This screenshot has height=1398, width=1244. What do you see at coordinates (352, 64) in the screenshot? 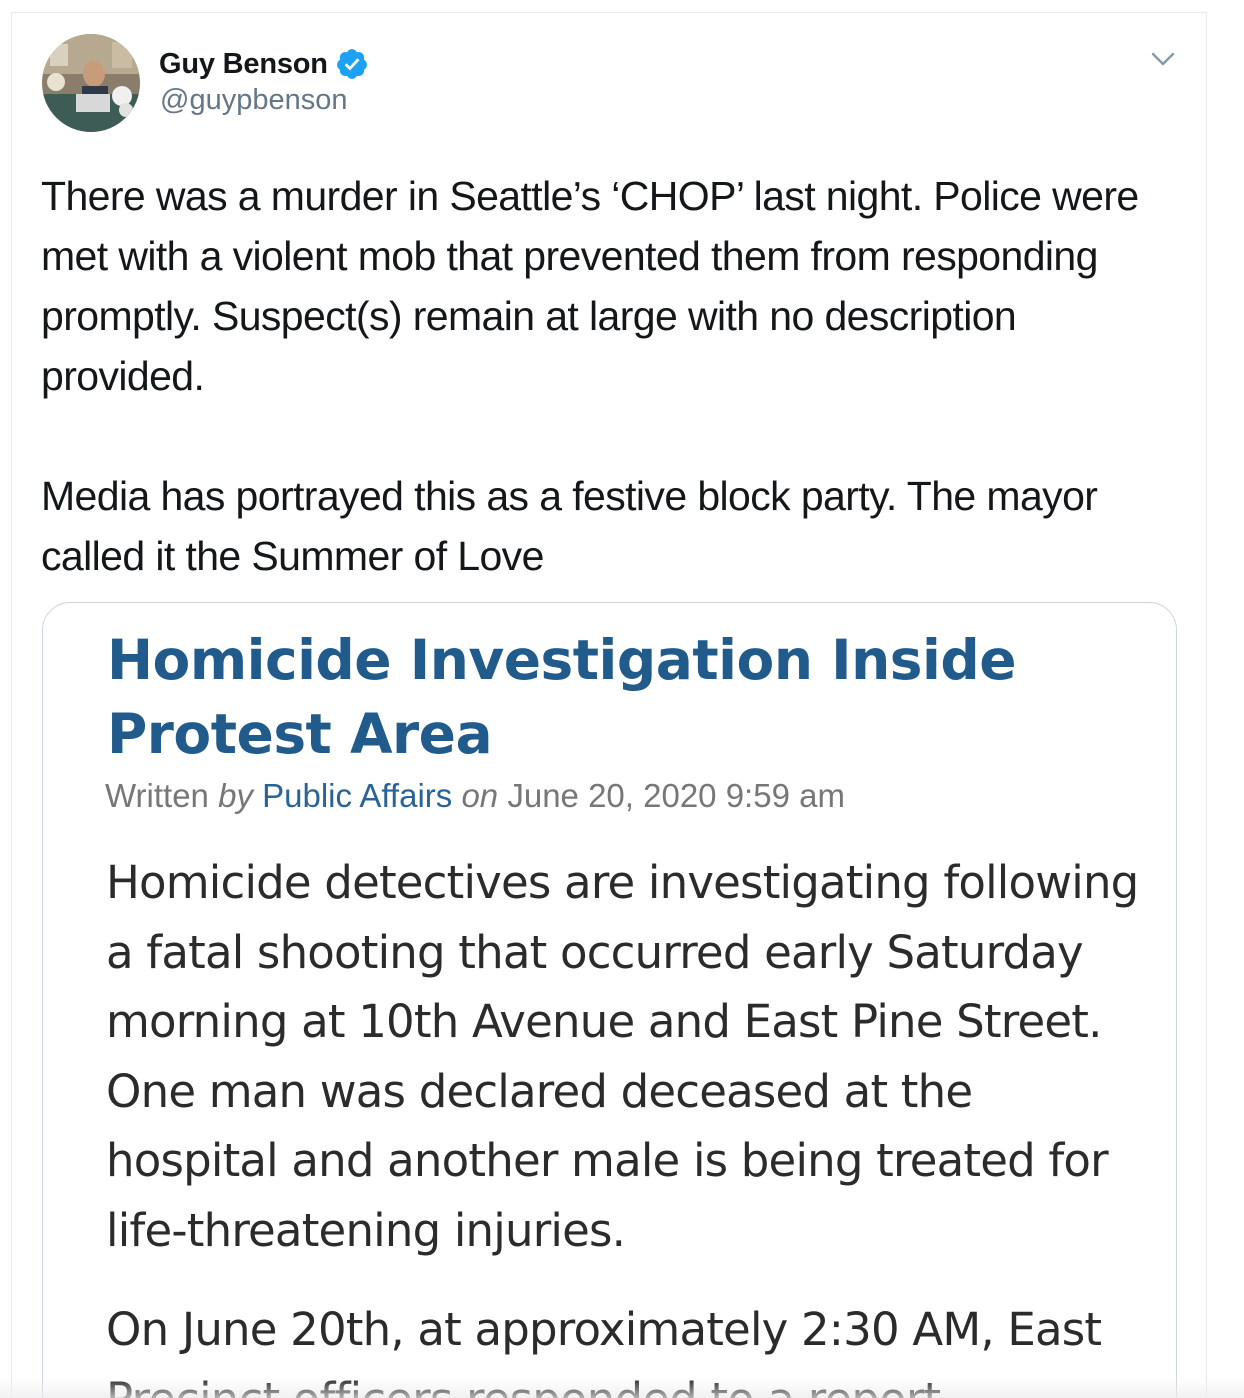
I see `verified-badge-icon` at bounding box center [352, 64].